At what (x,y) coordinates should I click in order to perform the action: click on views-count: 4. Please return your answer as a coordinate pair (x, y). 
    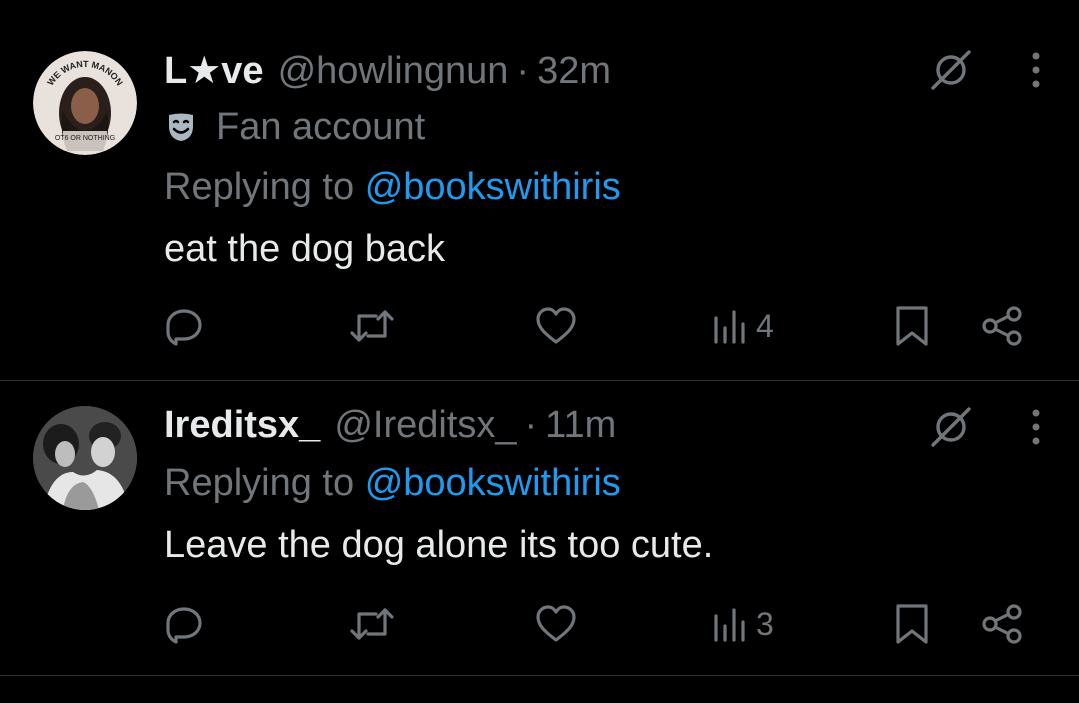
    Looking at the image, I should click on (765, 325).